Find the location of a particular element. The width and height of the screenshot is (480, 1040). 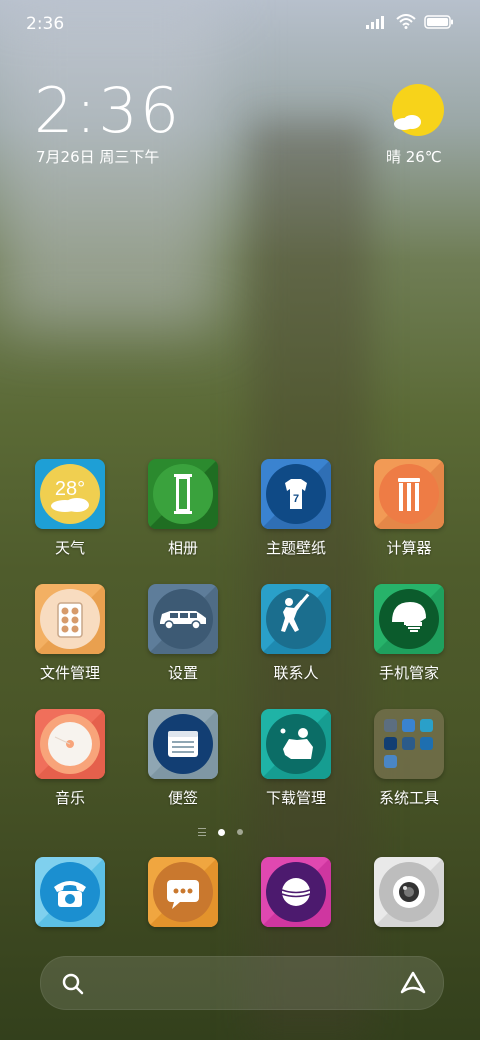

app-label: 相册 is located at coordinates (182, 548).